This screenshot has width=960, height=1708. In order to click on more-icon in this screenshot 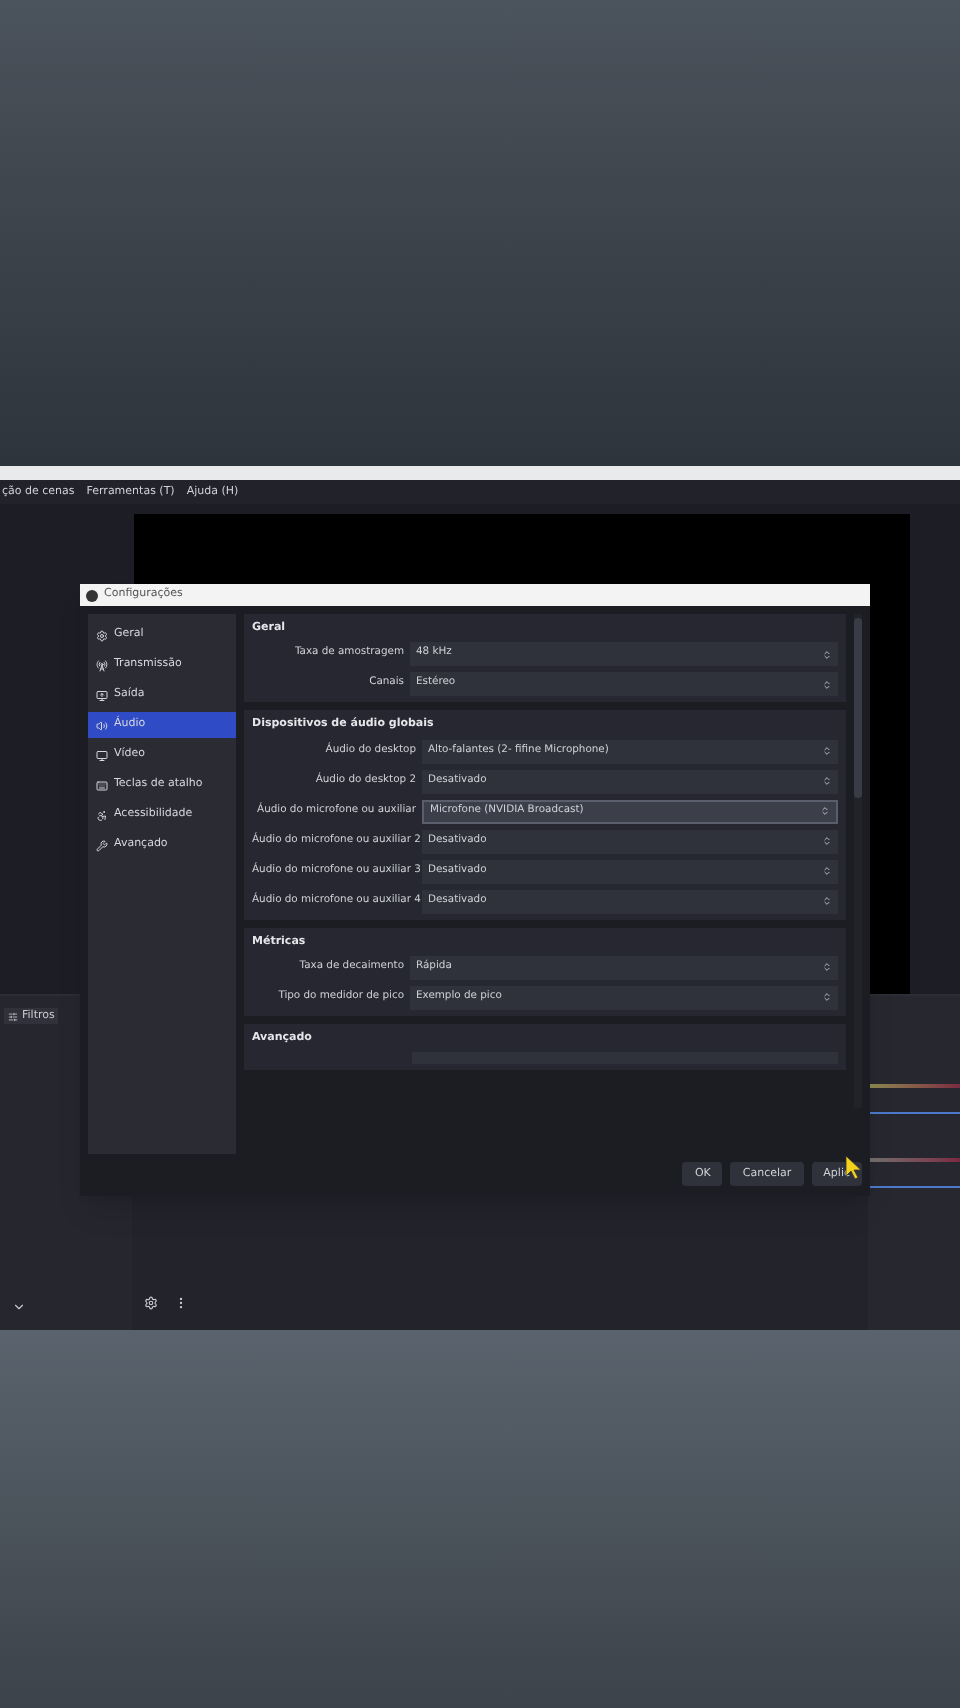, I will do `click(181, 1303)`.